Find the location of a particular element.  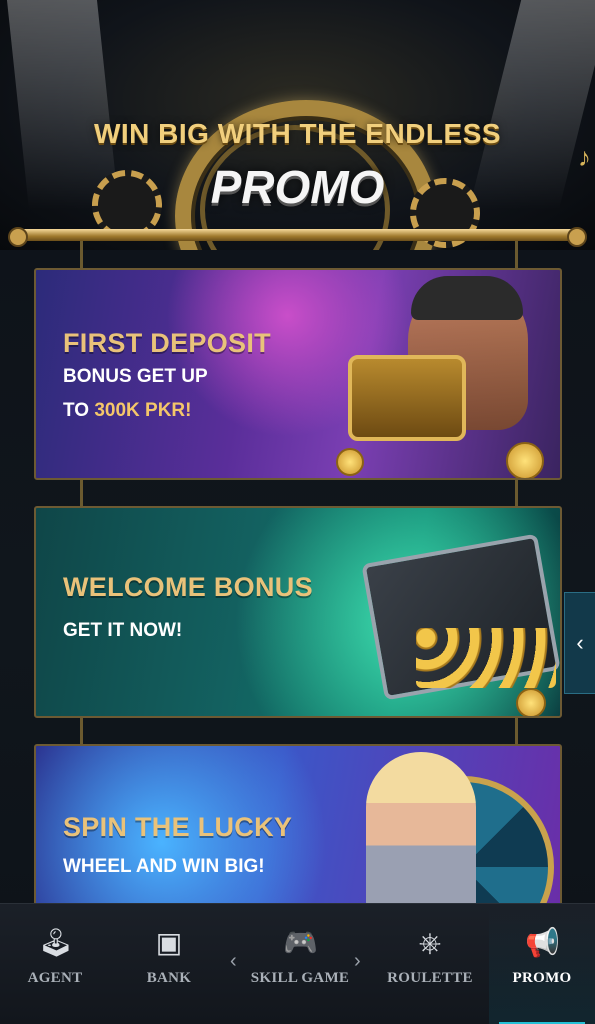

banner-subtitle-line1: GET IT NOW! is located at coordinates (123, 630).